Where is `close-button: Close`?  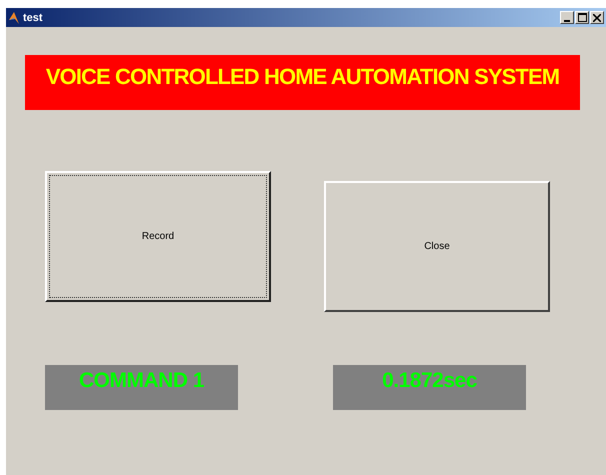
close-button: Close is located at coordinates (437, 246).